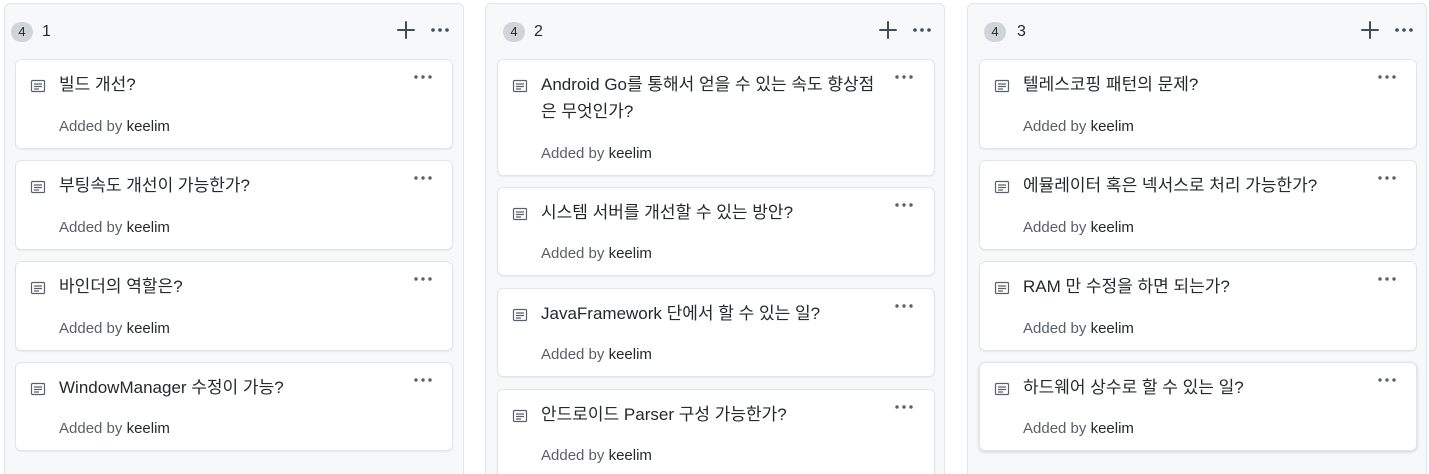 The width and height of the screenshot is (1429, 474). I want to click on card-title: 부팅속도 개선이 가능한가?, so click(154, 185).